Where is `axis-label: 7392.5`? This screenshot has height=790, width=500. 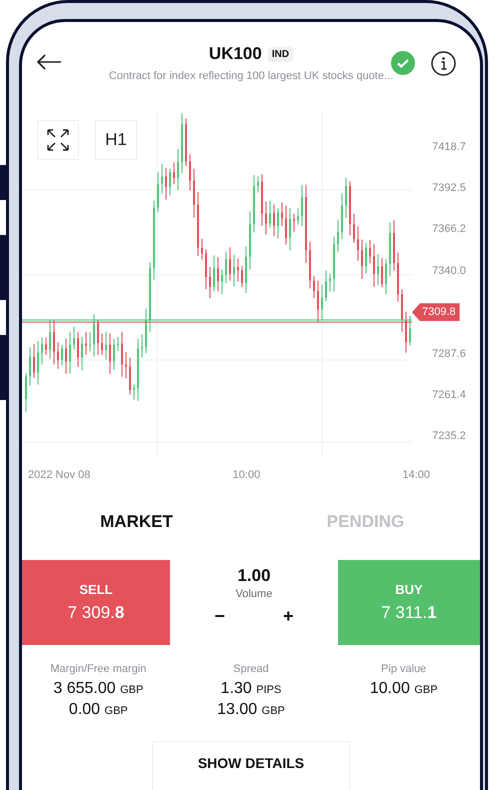
axis-label: 7392.5 is located at coordinates (449, 188).